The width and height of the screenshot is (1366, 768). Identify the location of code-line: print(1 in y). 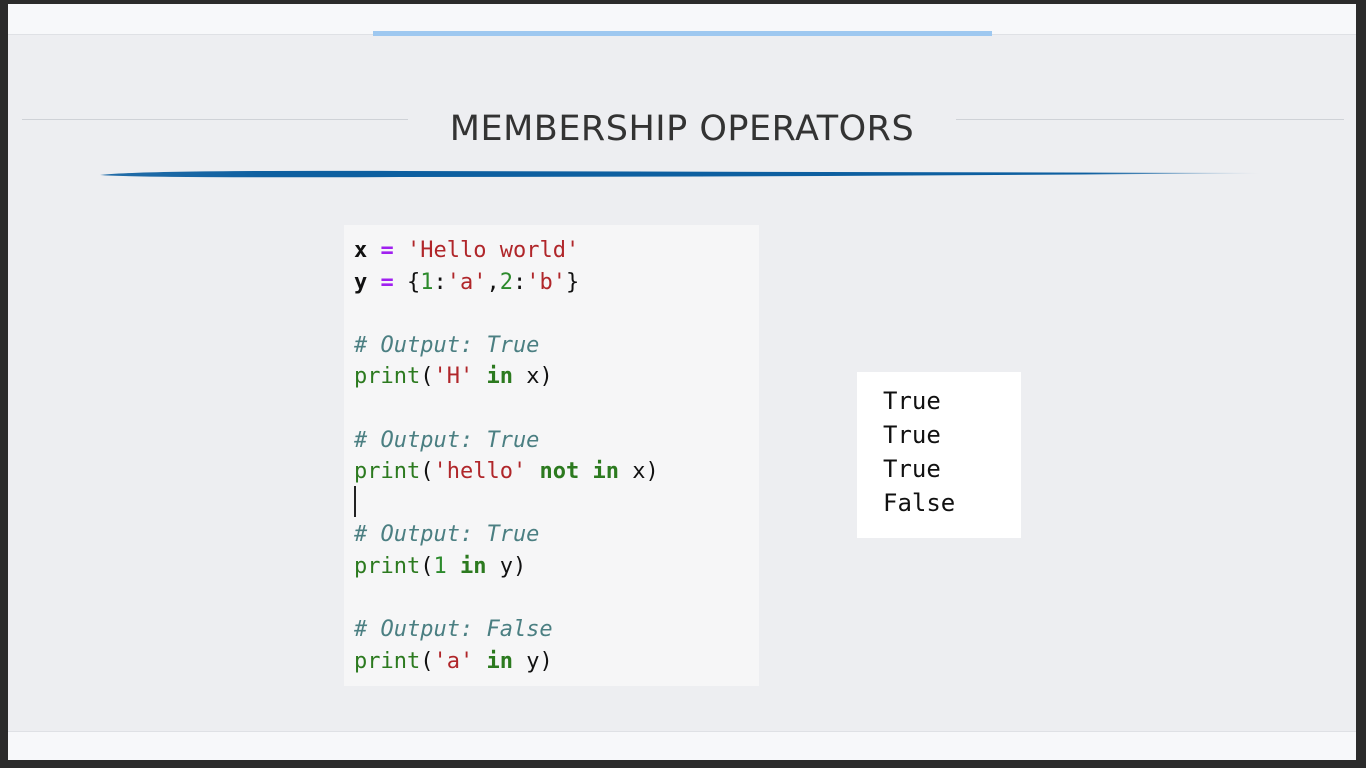
(506, 567).